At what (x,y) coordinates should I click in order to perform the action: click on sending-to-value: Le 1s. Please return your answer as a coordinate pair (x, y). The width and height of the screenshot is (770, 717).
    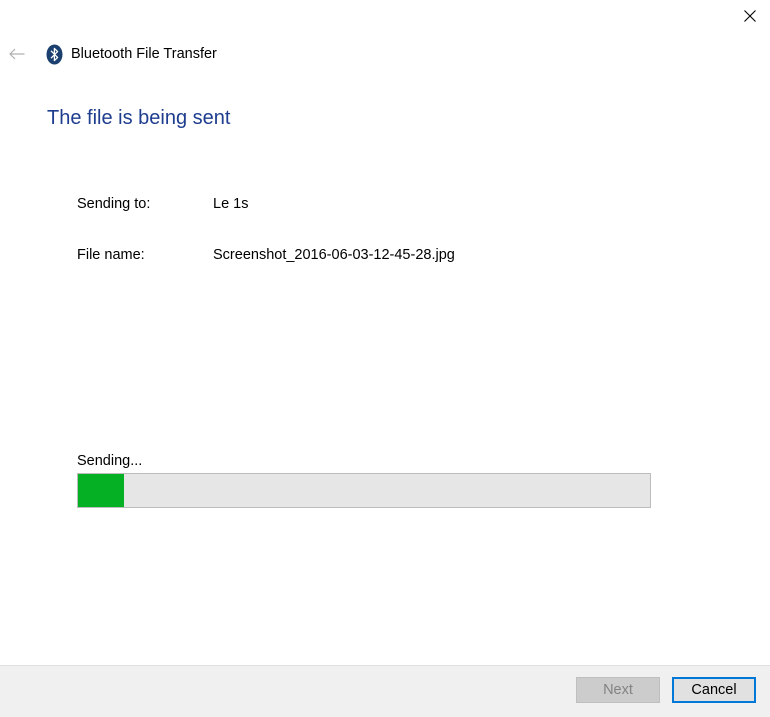
    Looking at the image, I should click on (231, 204).